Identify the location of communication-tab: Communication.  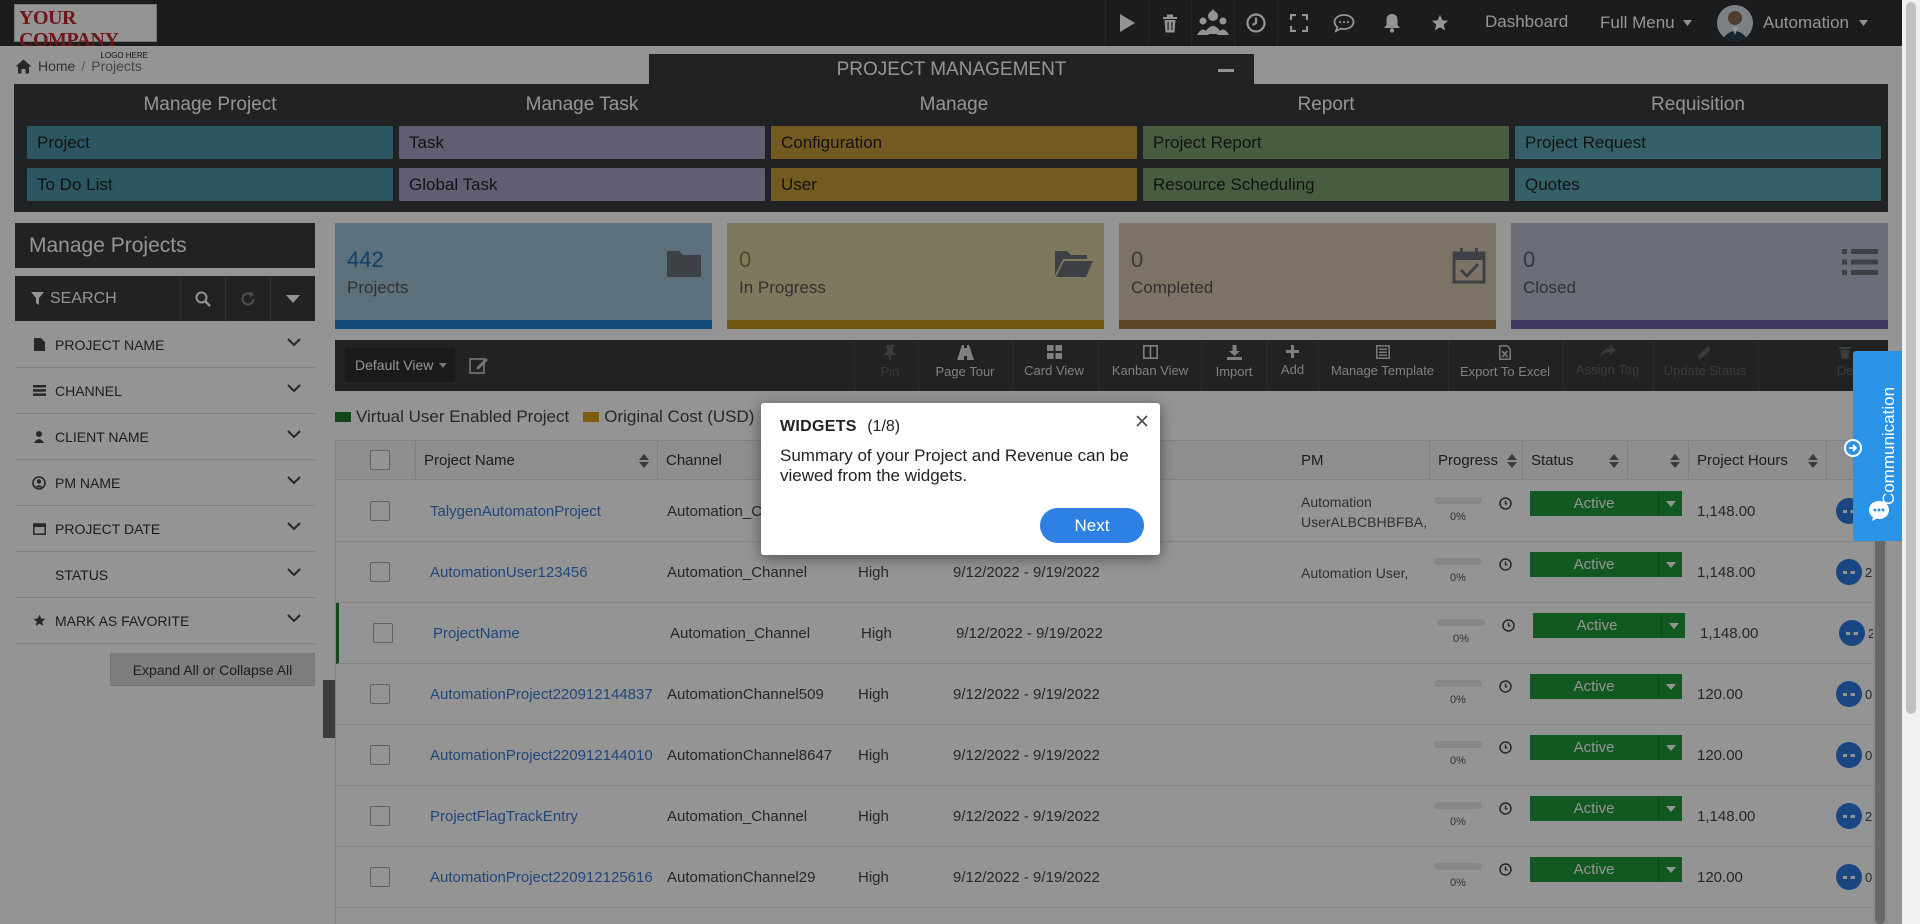
(1873, 446).